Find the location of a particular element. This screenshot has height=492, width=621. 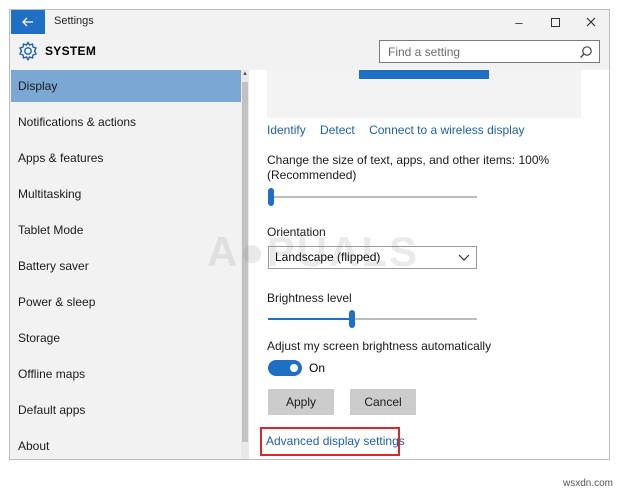

sidebar-item-display: Display is located at coordinates (126, 86).